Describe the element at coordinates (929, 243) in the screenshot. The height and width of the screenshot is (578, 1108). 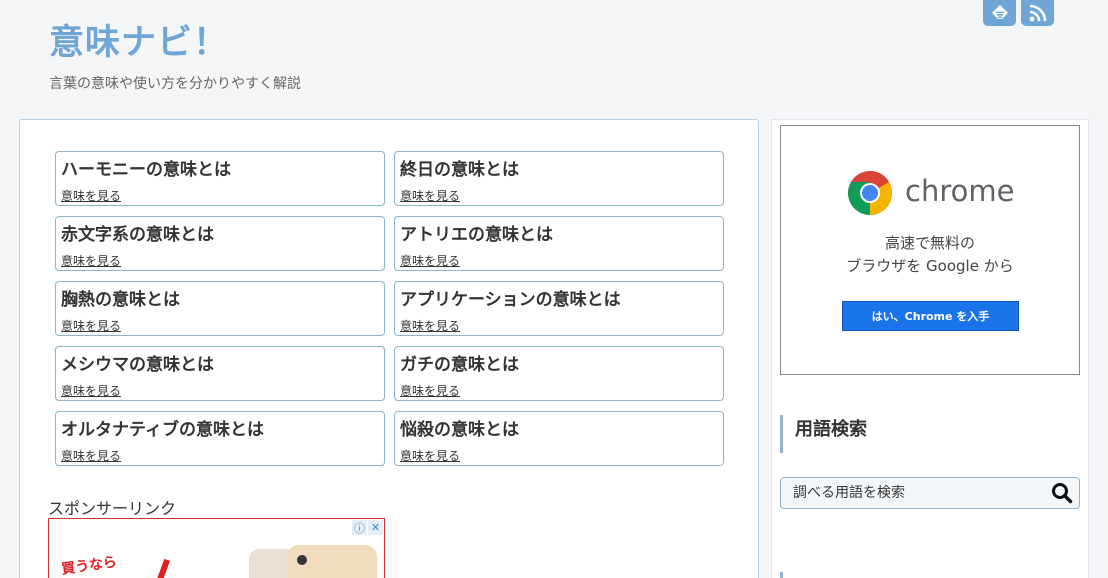
I see `chrome-ad-text: 高速で無料の` at that location.